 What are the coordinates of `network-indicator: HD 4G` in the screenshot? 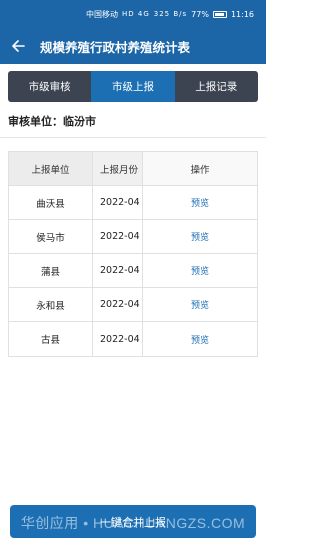 It's located at (135, 14).